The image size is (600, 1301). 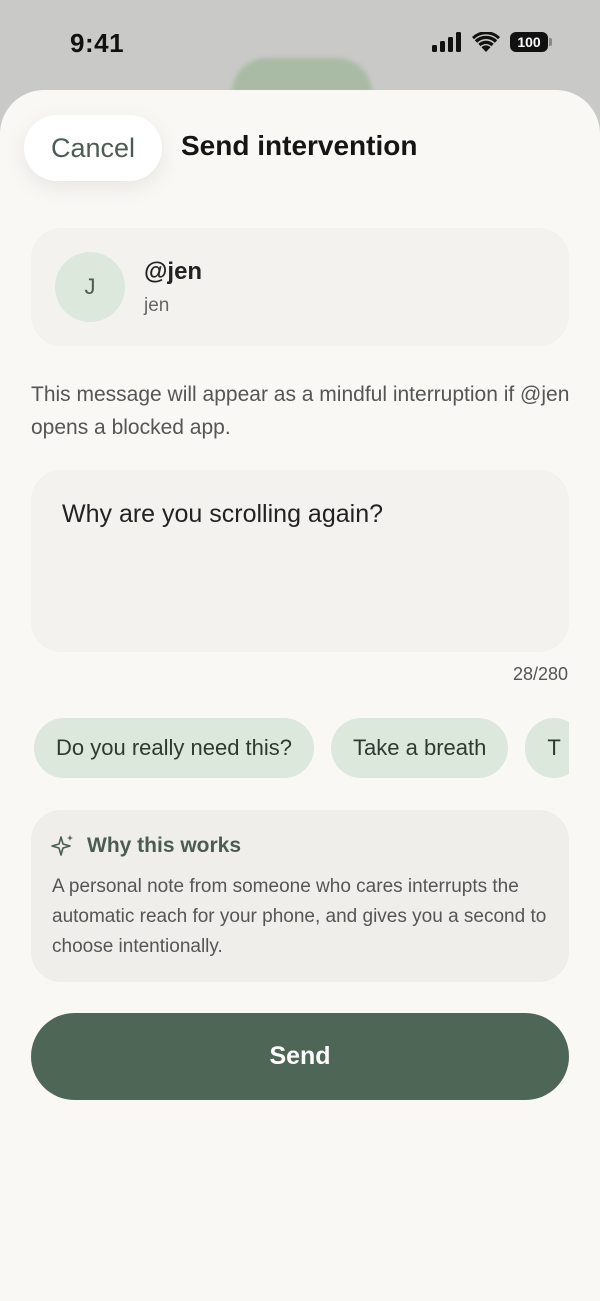 I want to click on suggestion-chips-row: Do you really need this? Take a breath T, so click(x=300, y=748).